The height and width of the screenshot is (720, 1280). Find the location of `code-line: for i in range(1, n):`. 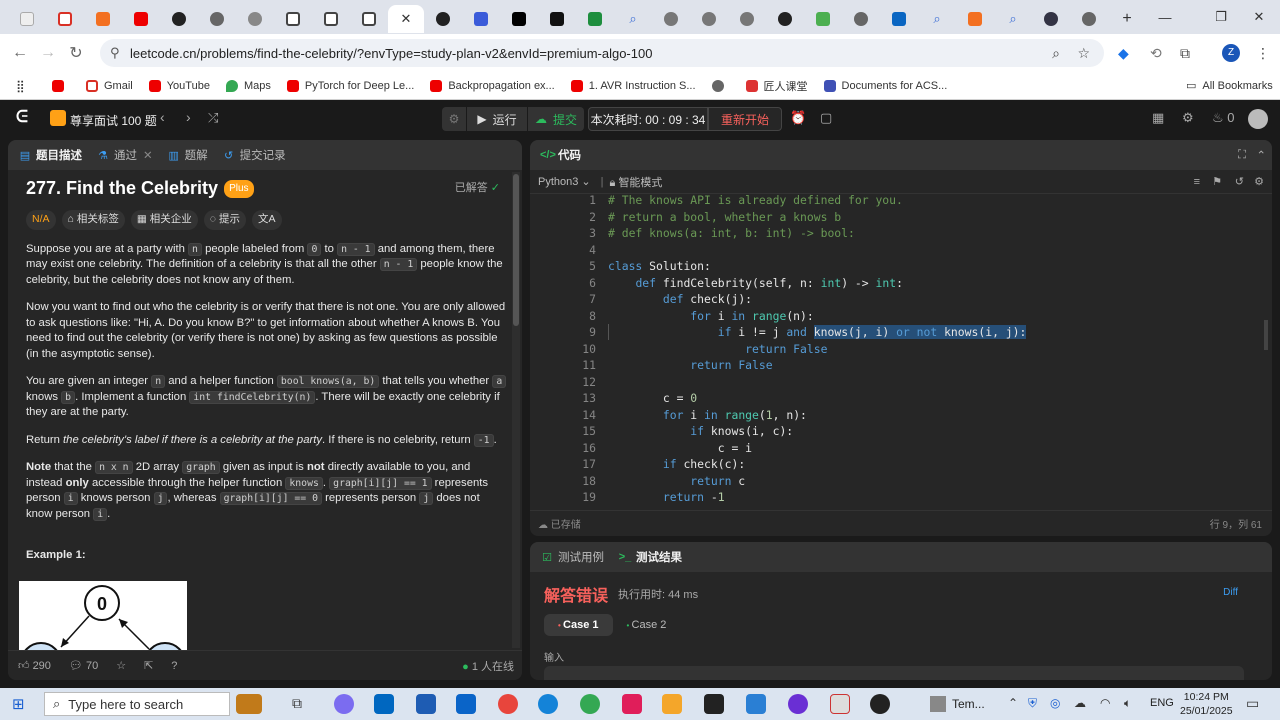

code-line: for i in range(1, n): is located at coordinates (707, 415).